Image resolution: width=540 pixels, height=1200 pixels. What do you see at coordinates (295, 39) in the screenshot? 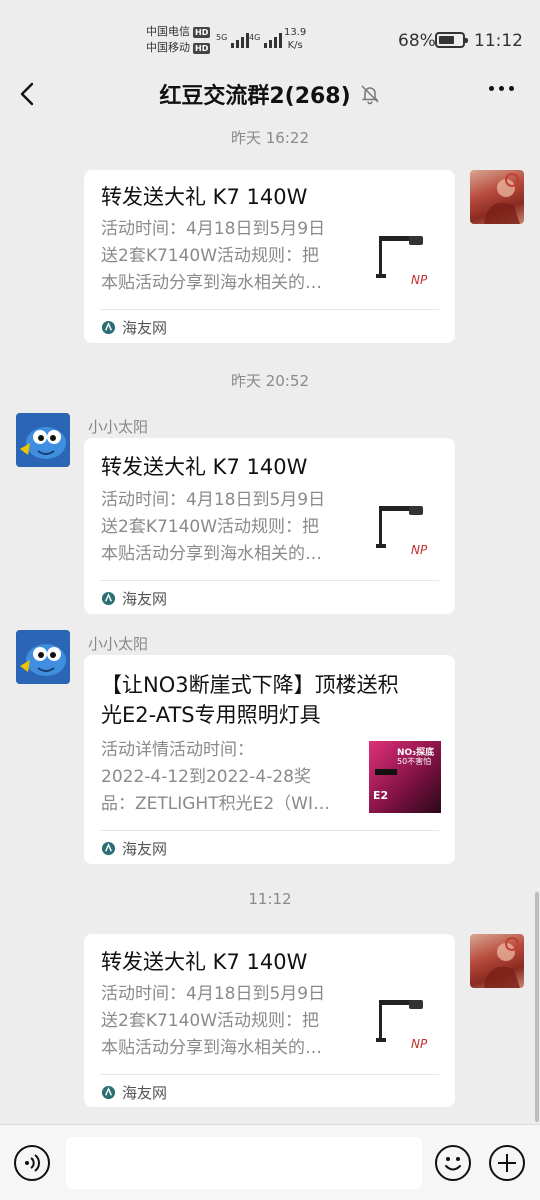
I see `network-speed: 13.9 K/s` at bounding box center [295, 39].